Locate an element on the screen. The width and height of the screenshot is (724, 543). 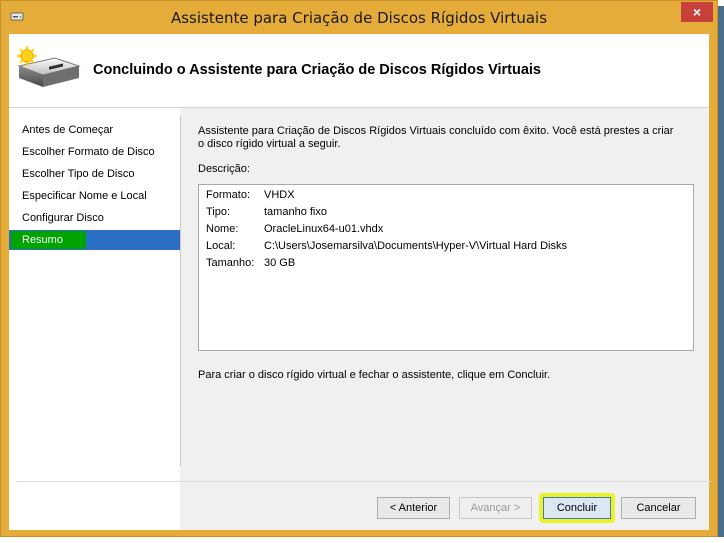
nav-item-especificar-nome: Especificar Nome e Local is located at coordinates (94, 196).